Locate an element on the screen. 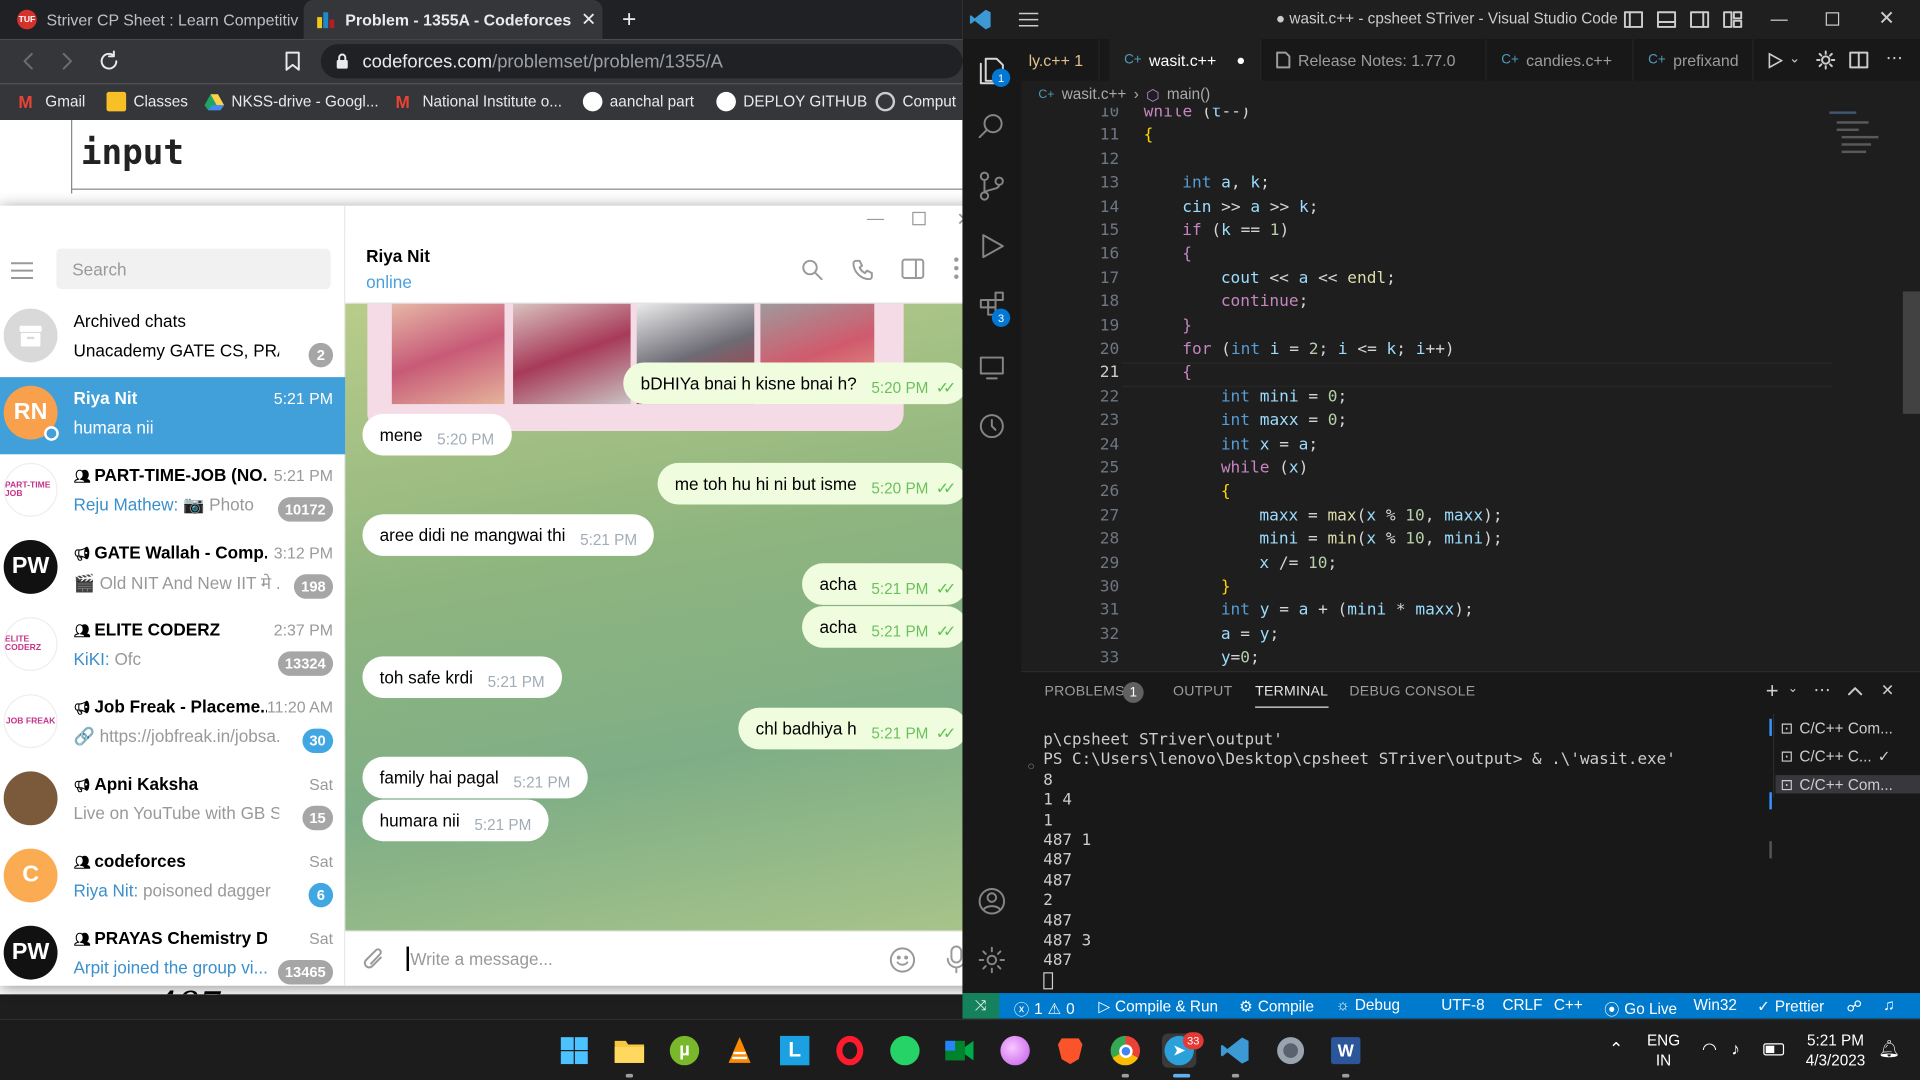  split-editor-icon is located at coordinates (1859, 60).